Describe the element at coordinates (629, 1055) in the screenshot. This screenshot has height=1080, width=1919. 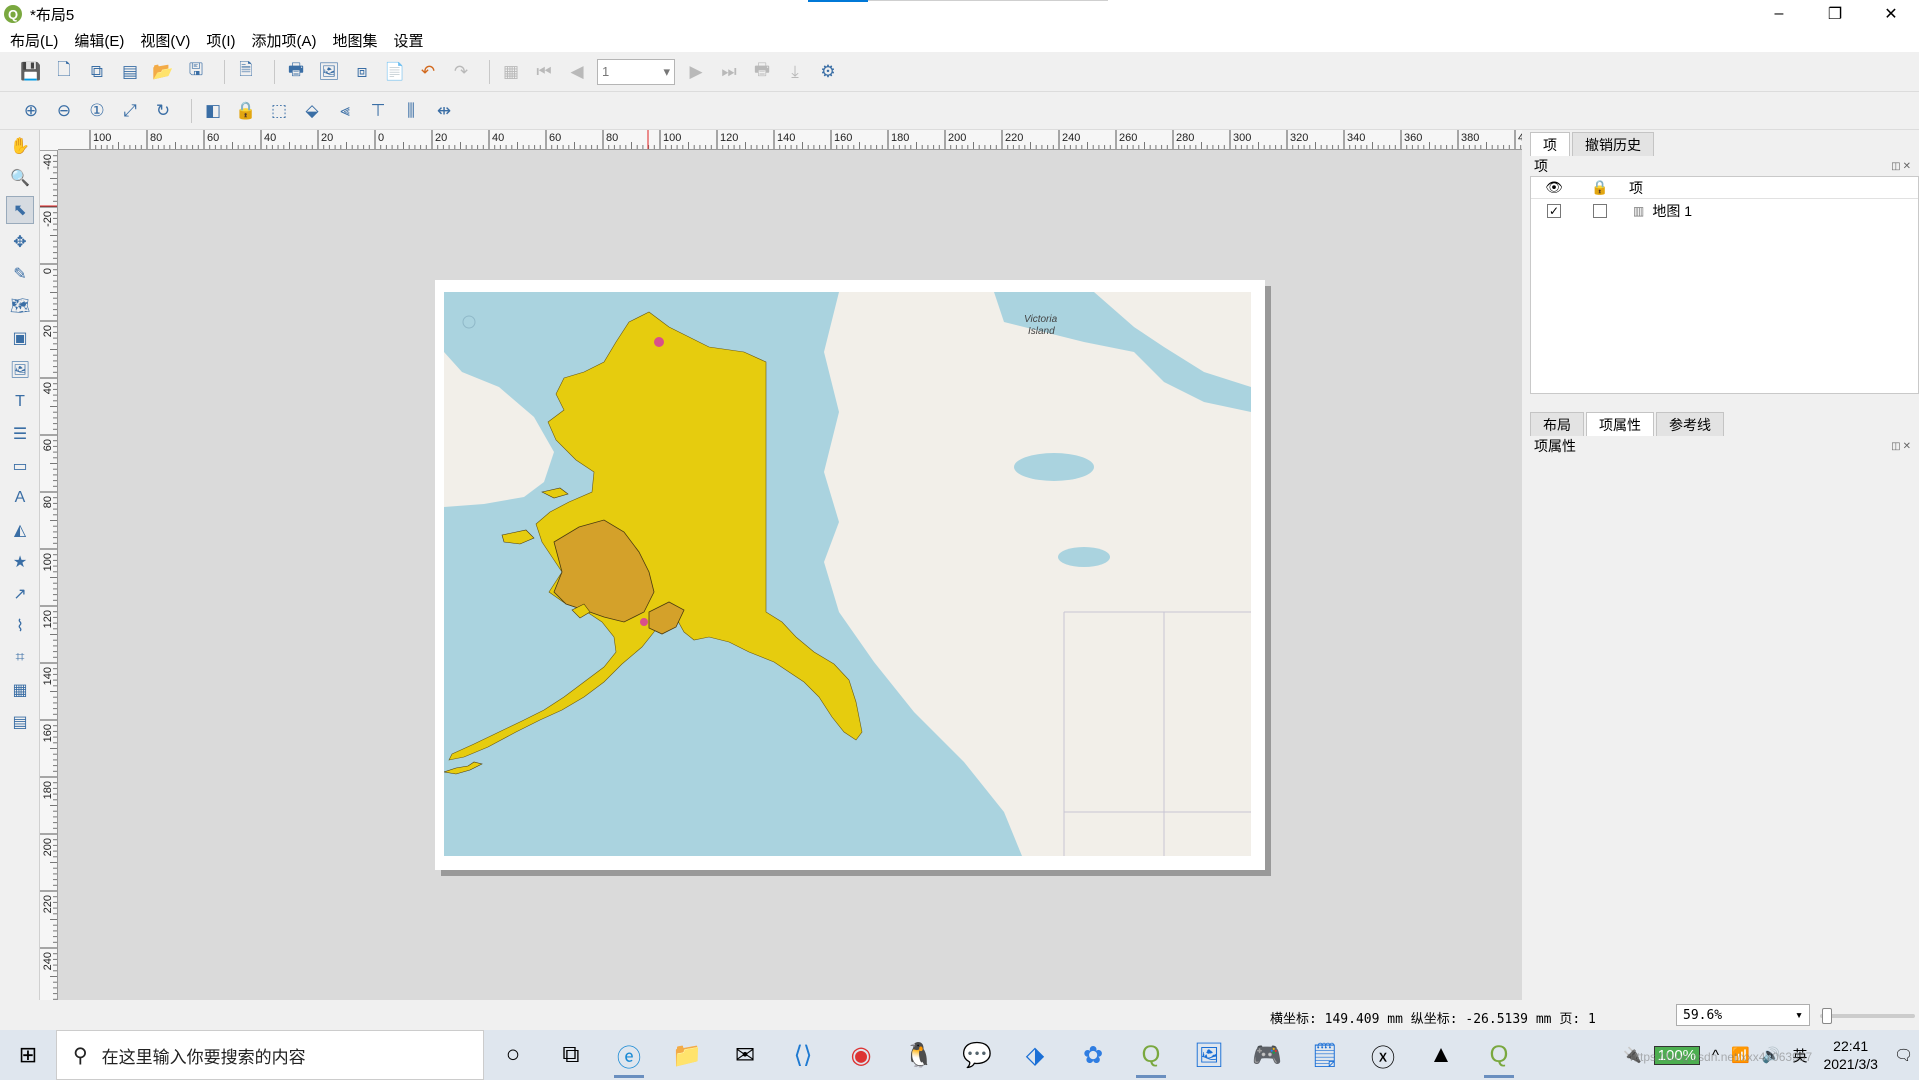
I see `edge-icon: ⓔ` at that location.